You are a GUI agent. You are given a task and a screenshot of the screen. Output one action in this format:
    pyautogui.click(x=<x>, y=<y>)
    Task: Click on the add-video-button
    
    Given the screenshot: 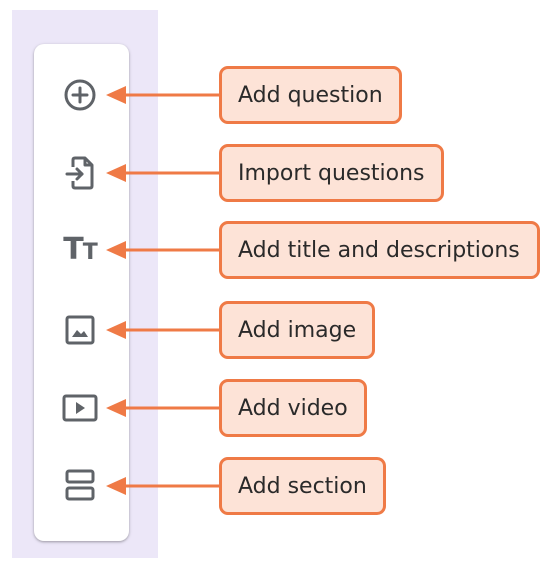 What is the action you would take?
    pyautogui.click(x=80, y=408)
    